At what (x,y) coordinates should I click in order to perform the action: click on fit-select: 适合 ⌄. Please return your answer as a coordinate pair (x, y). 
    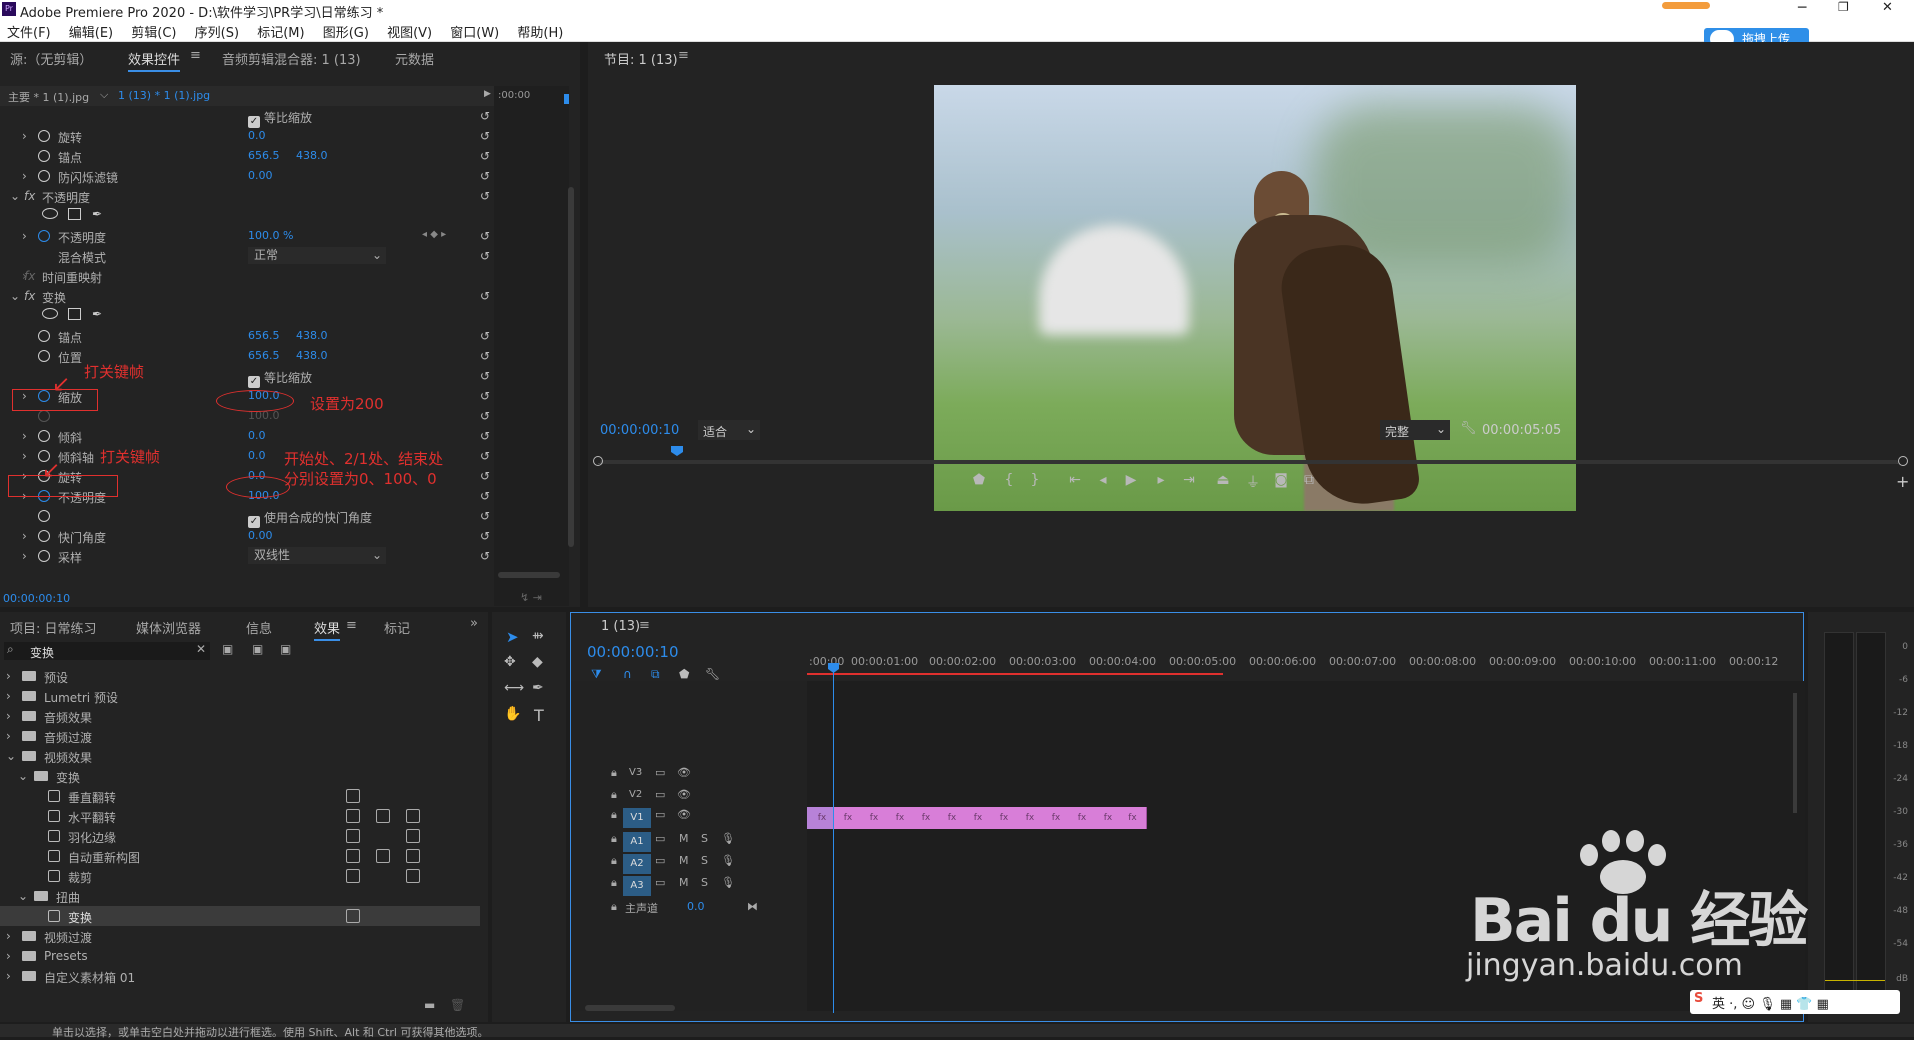
    Looking at the image, I should click on (729, 430).